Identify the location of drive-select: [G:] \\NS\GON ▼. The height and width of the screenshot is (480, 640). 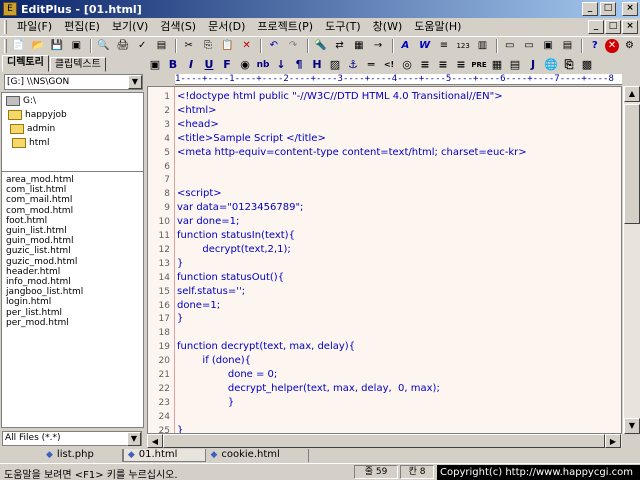
(73, 82).